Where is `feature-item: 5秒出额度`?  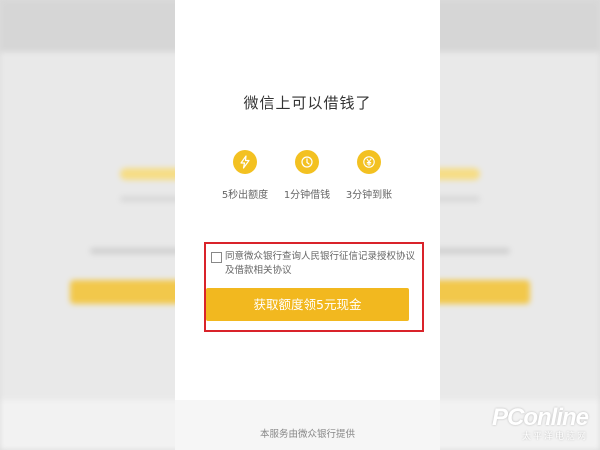
feature-item: 5秒出额度 is located at coordinates (245, 175).